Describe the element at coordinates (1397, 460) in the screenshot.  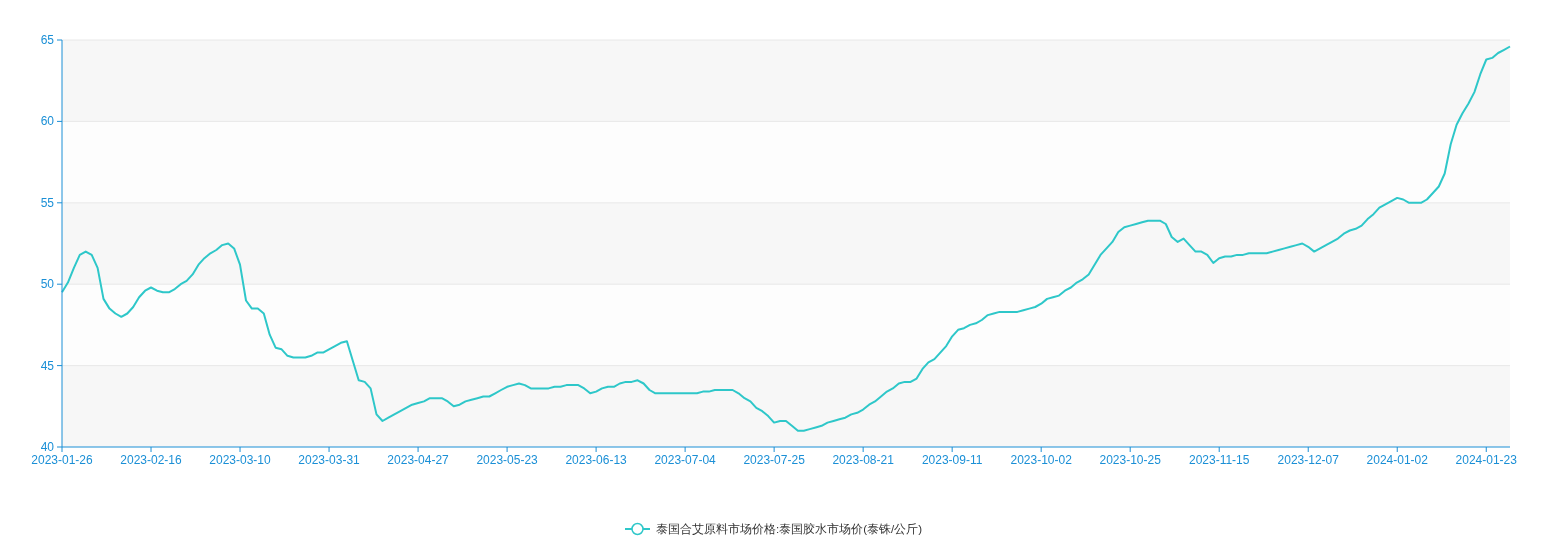
I see `x-tick-label: 2024-01-02` at that location.